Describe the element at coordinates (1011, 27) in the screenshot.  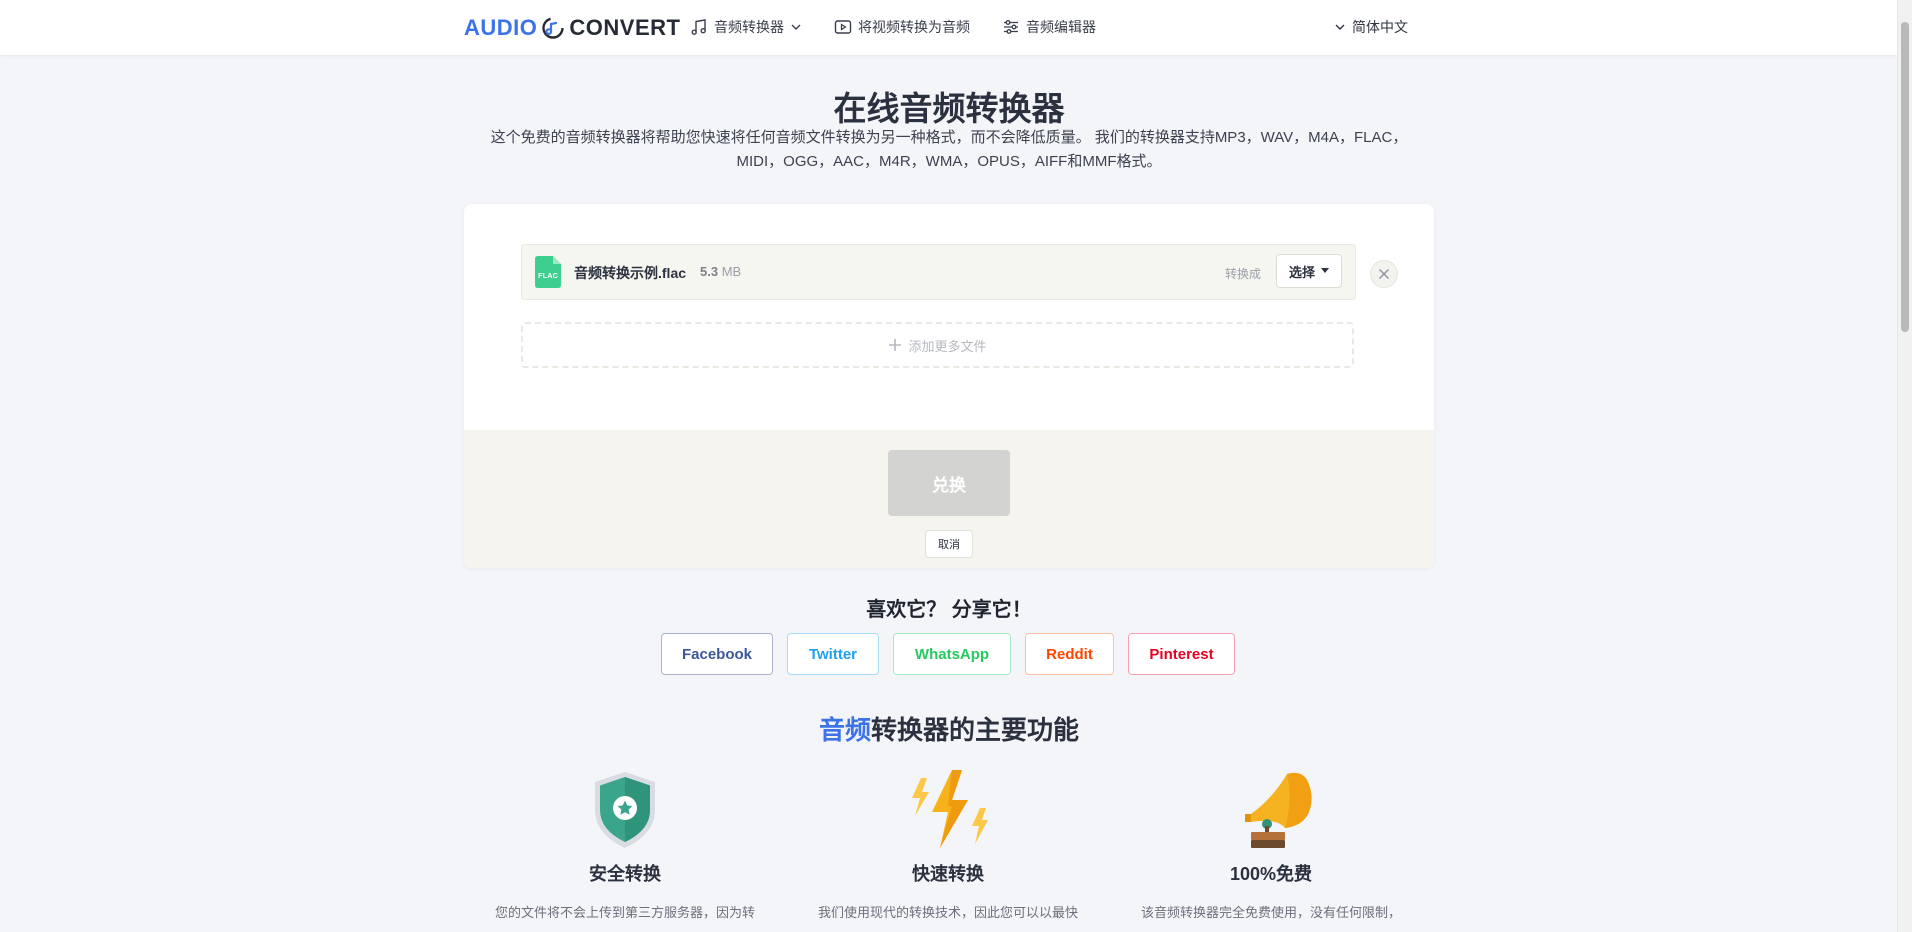
I see `sliders-icon` at that location.